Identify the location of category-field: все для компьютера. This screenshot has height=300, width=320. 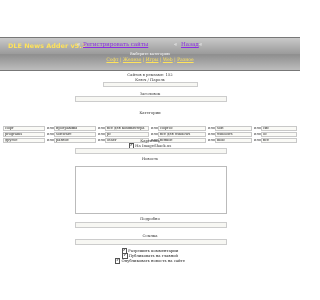
(127, 128).